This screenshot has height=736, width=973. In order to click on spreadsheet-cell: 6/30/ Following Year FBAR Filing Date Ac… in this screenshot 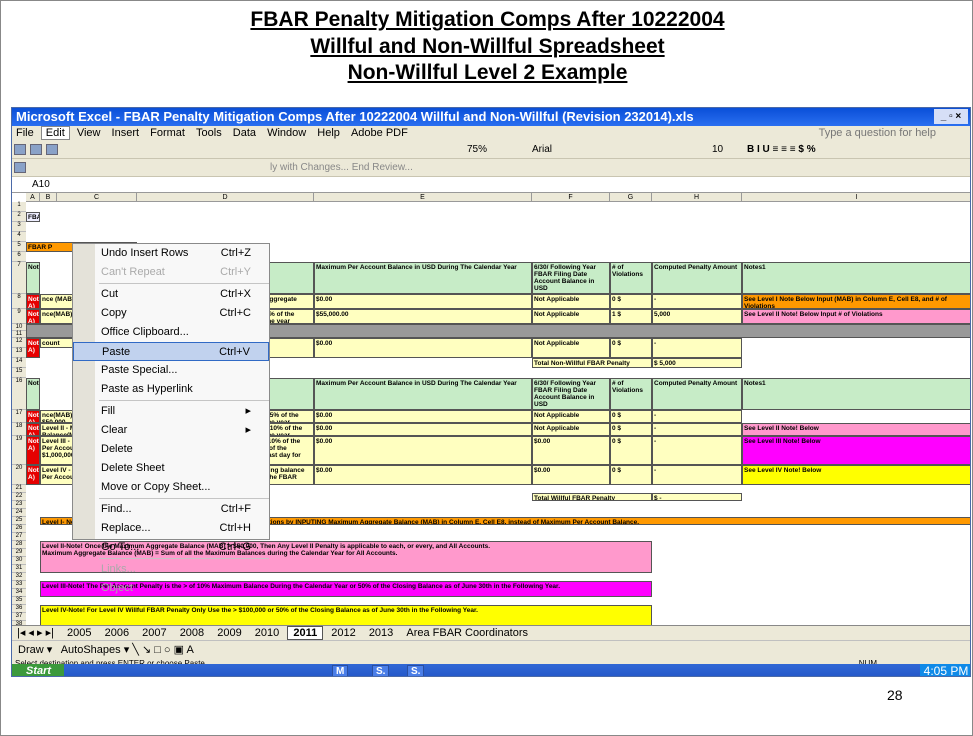, I will do `click(571, 394)`.